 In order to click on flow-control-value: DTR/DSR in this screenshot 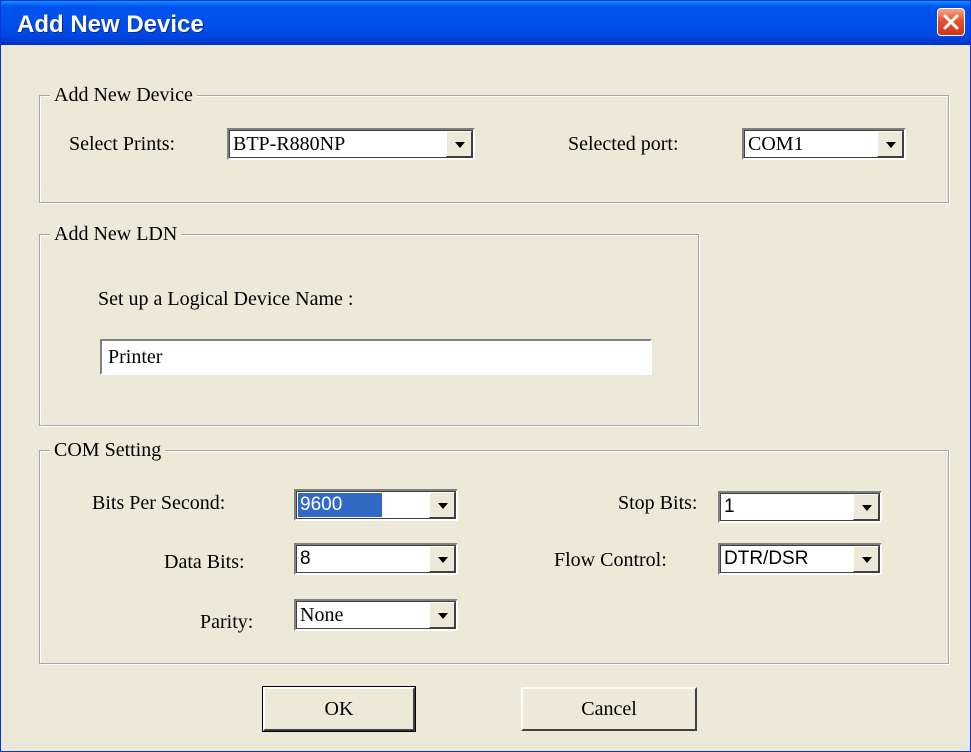, I will do `click(766, 558)`.